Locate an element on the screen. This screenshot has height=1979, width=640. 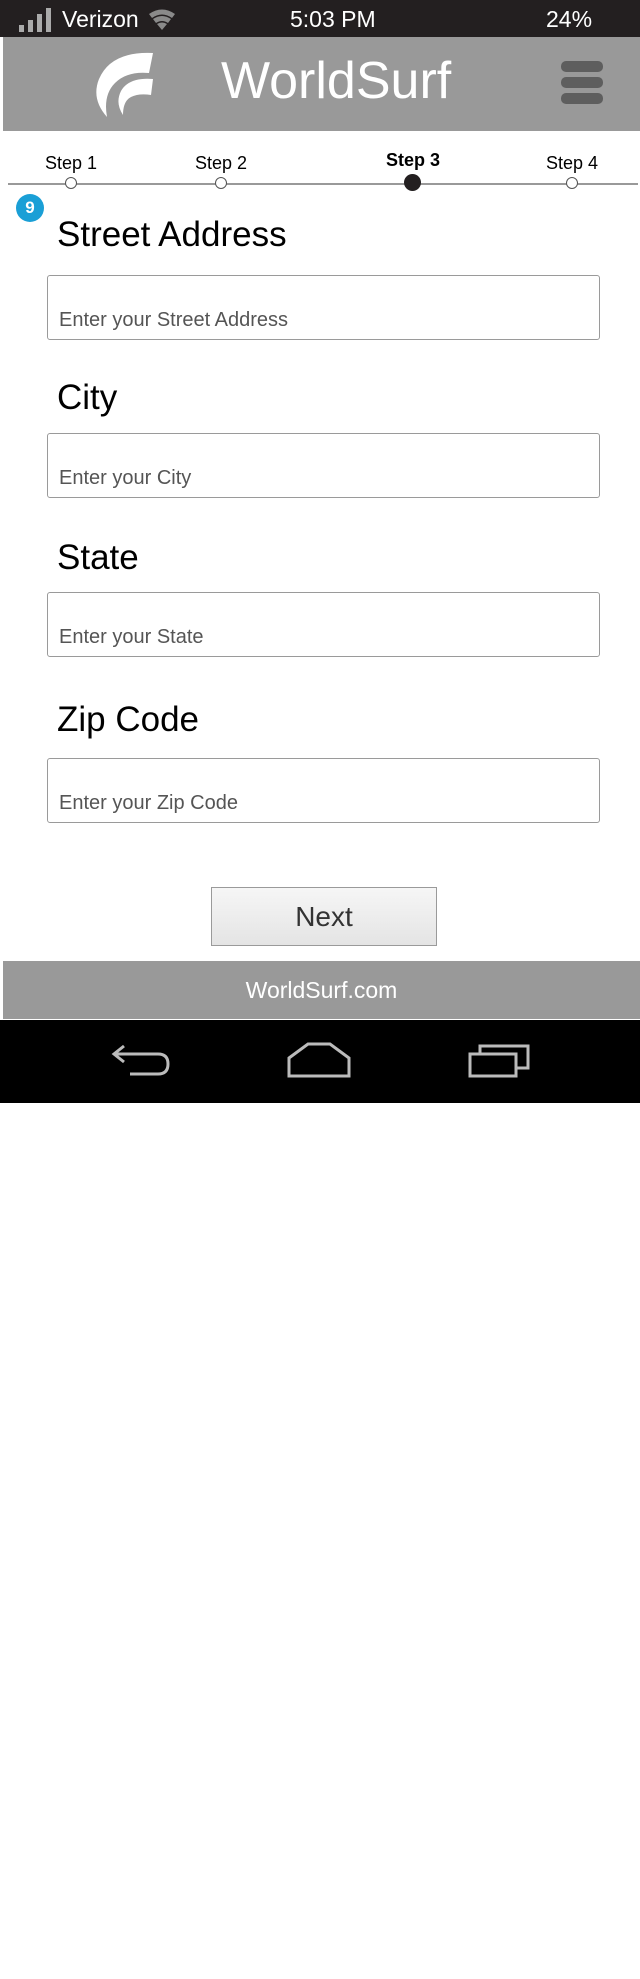
footer-link: WorldSurf.com is located at coordinates (321, 990).